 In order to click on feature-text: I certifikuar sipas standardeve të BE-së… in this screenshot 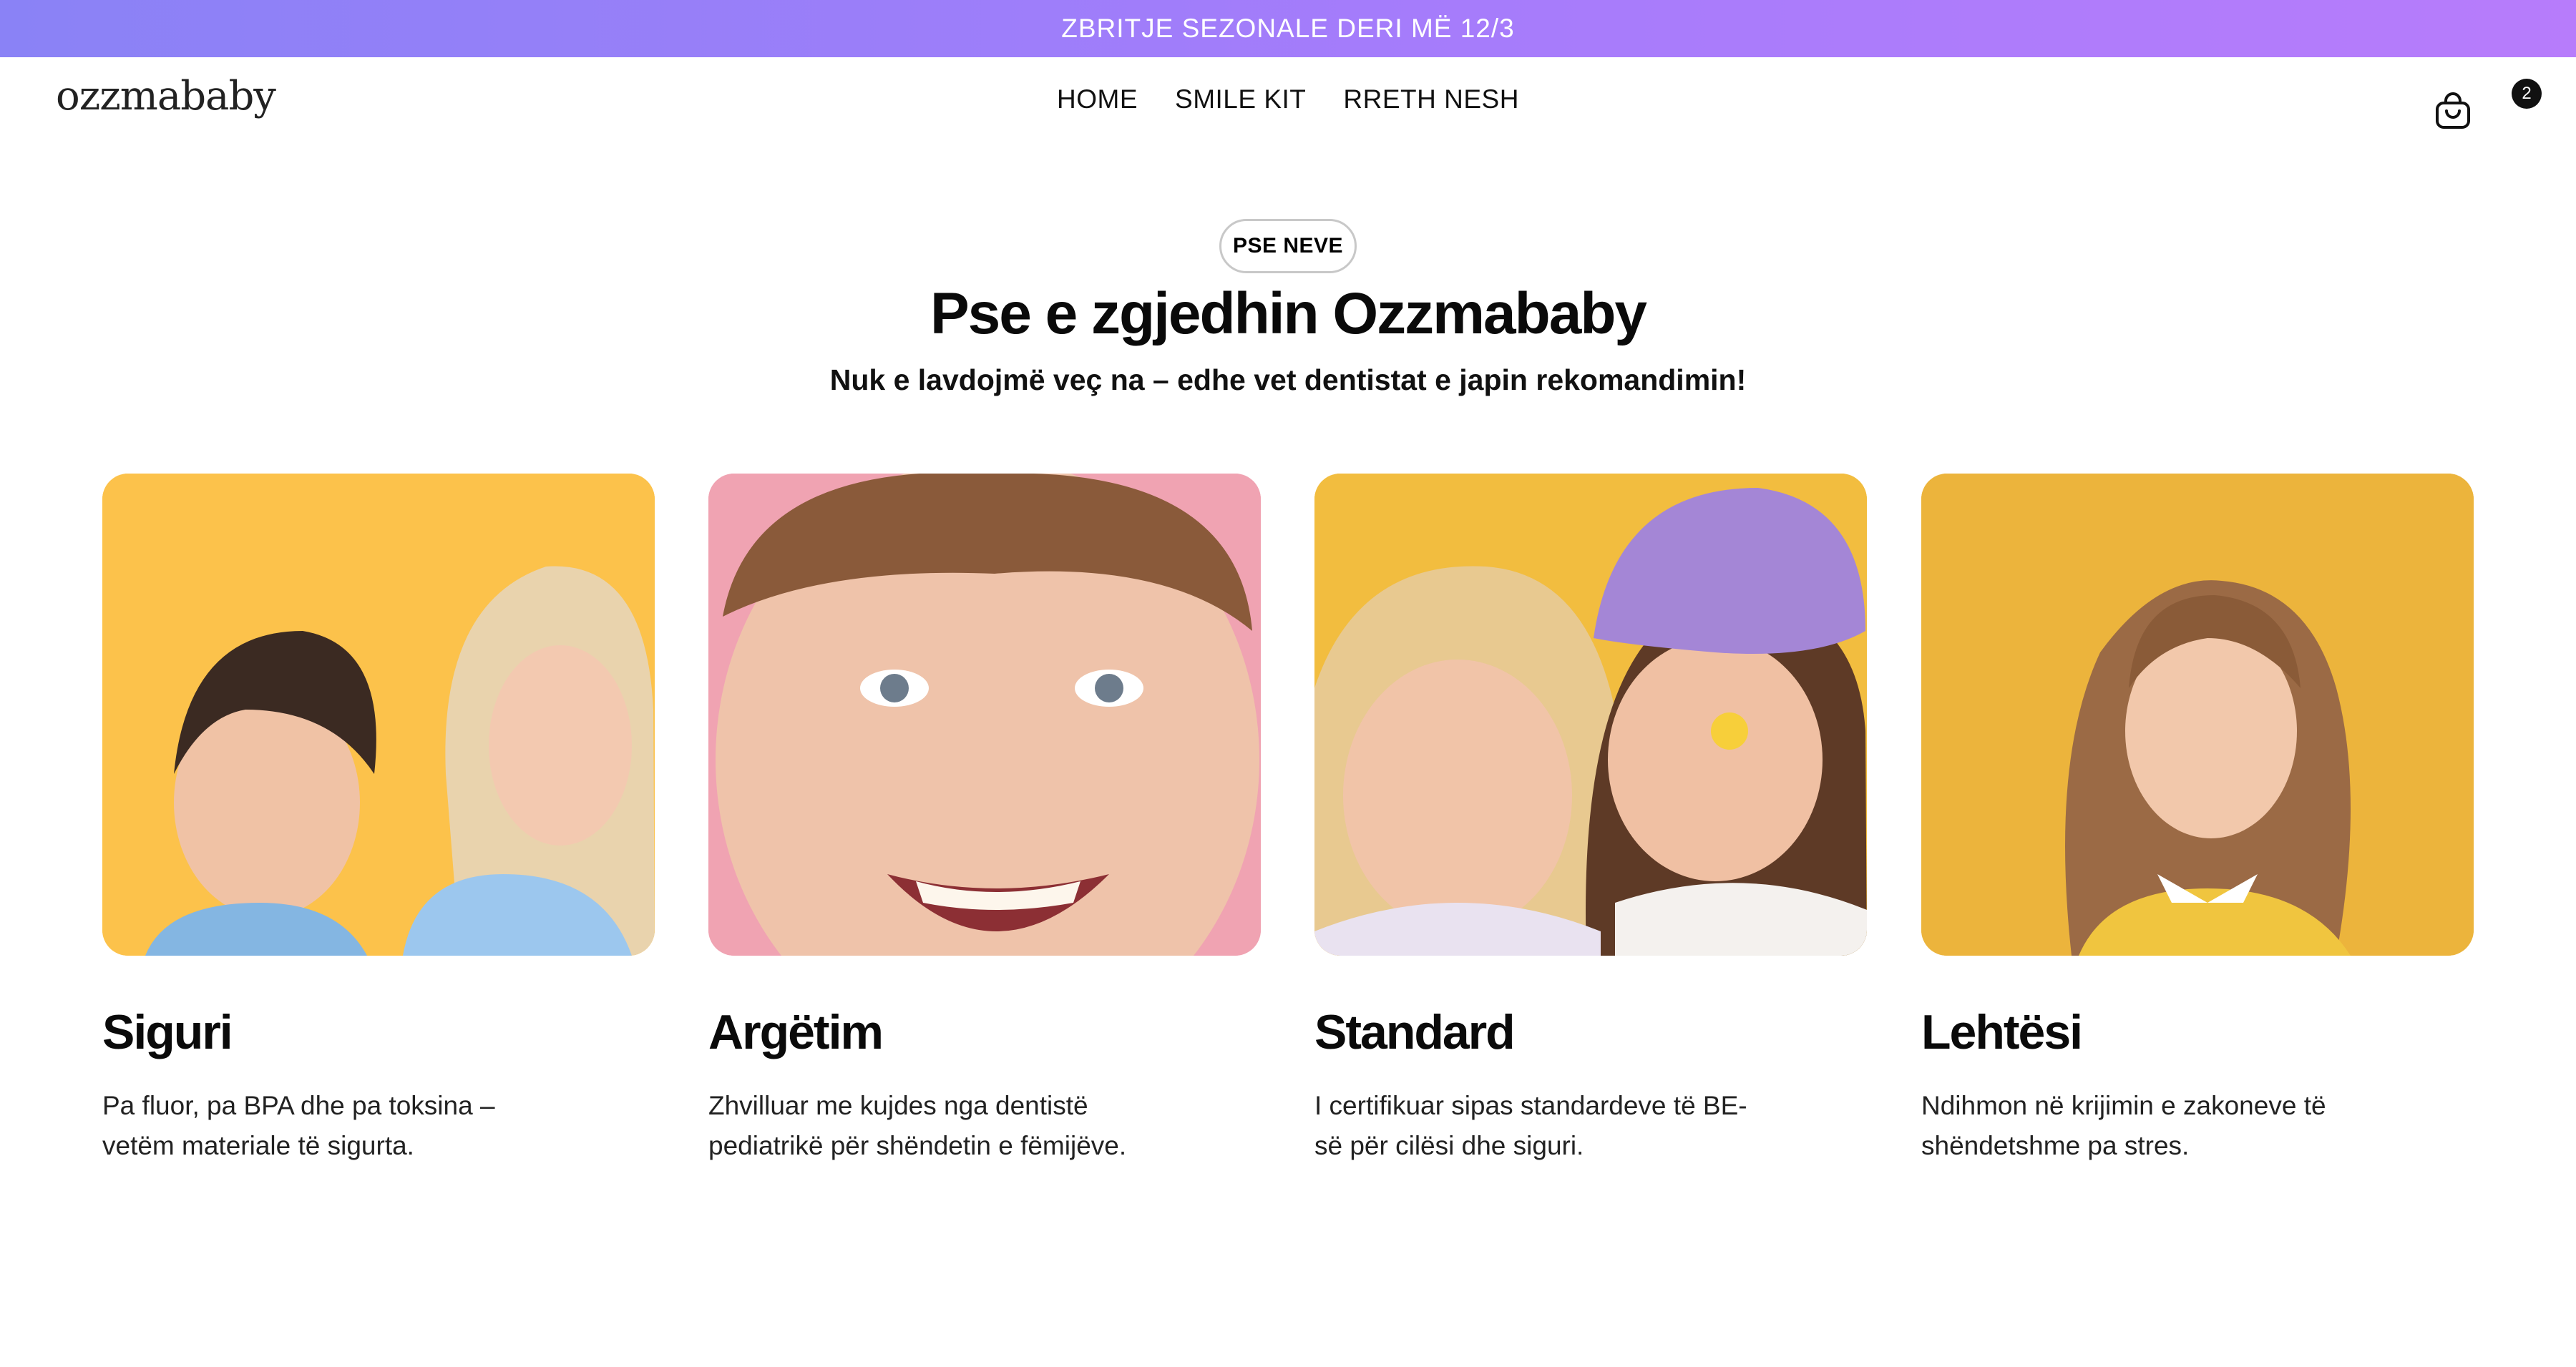, I will do `click(1530, 1125)`.